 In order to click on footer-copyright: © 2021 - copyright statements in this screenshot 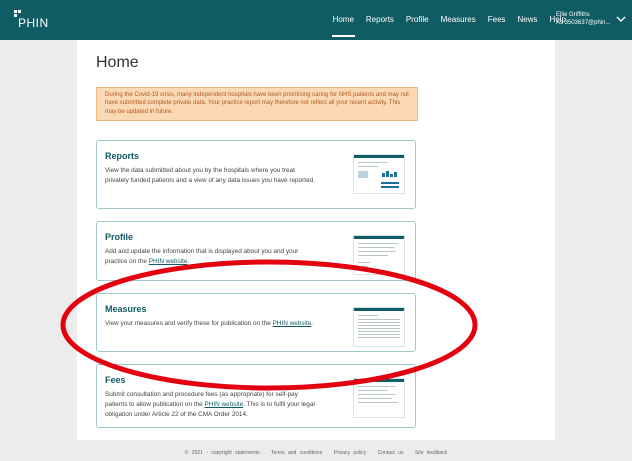, I will do `click(222, 453)`.